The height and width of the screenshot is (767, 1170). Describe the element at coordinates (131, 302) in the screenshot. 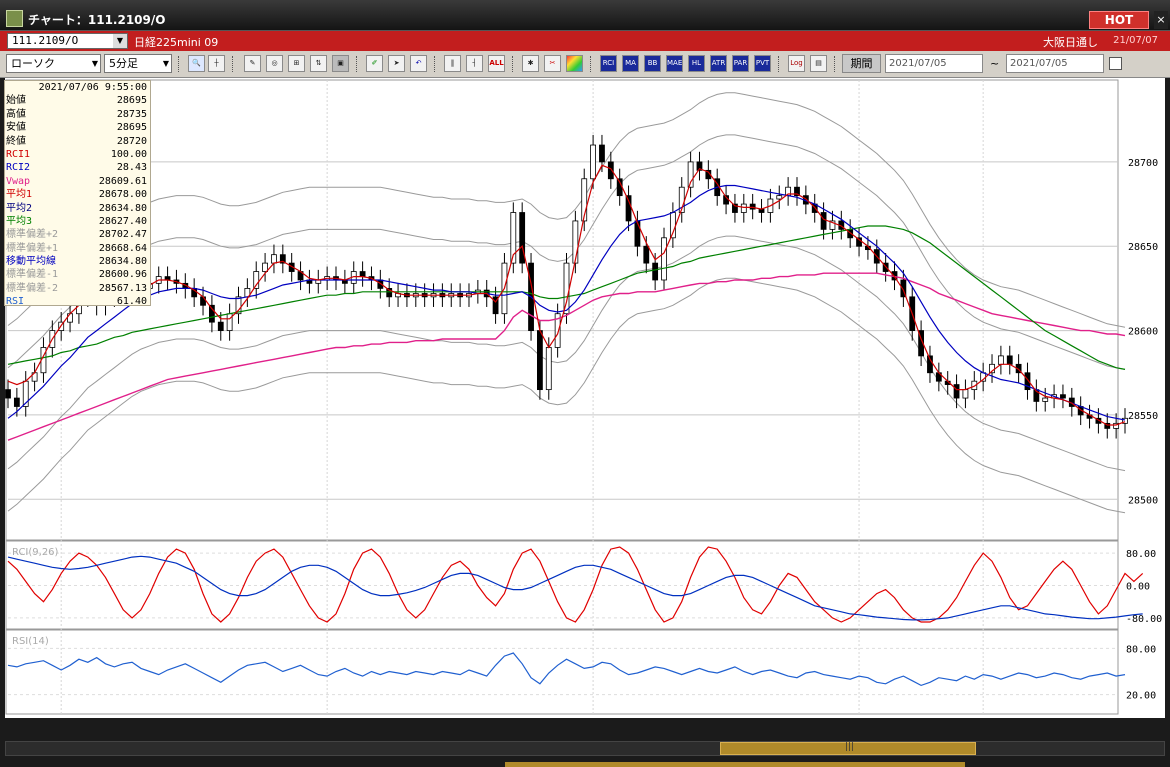

I see `data-row-value: 61.40` at that location.